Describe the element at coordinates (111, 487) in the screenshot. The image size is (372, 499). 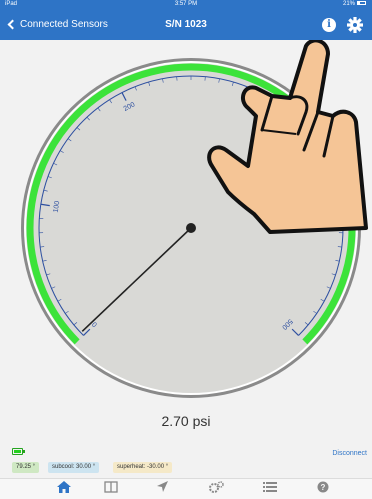
I see `split-view-icon` at that location.